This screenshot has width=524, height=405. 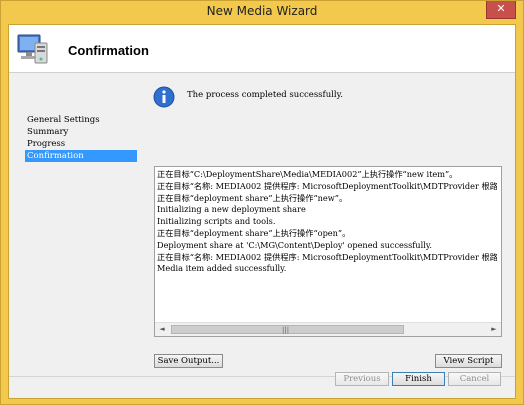 I want to click on status-message: The process completed successfully., so click(x=265, y=95).